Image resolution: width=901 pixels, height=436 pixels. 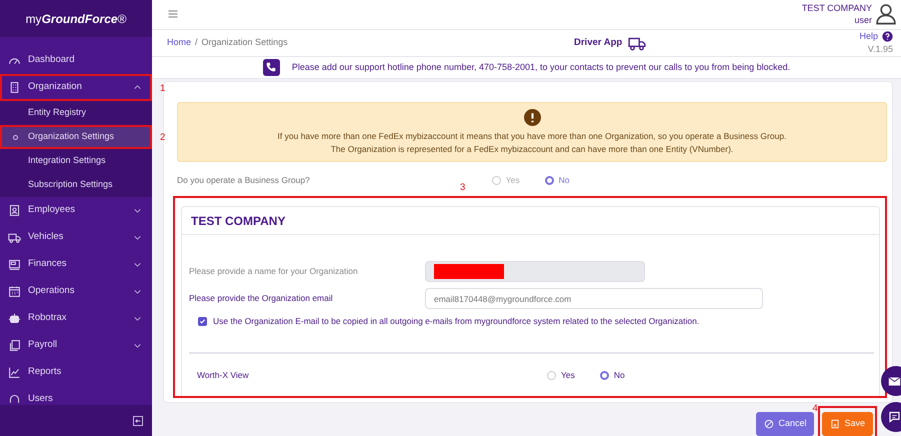 What do you see at coordinates (76, 19) in the screenshot?
I see `logo-text: myGroundForce®` at bounding box center [76, 19].